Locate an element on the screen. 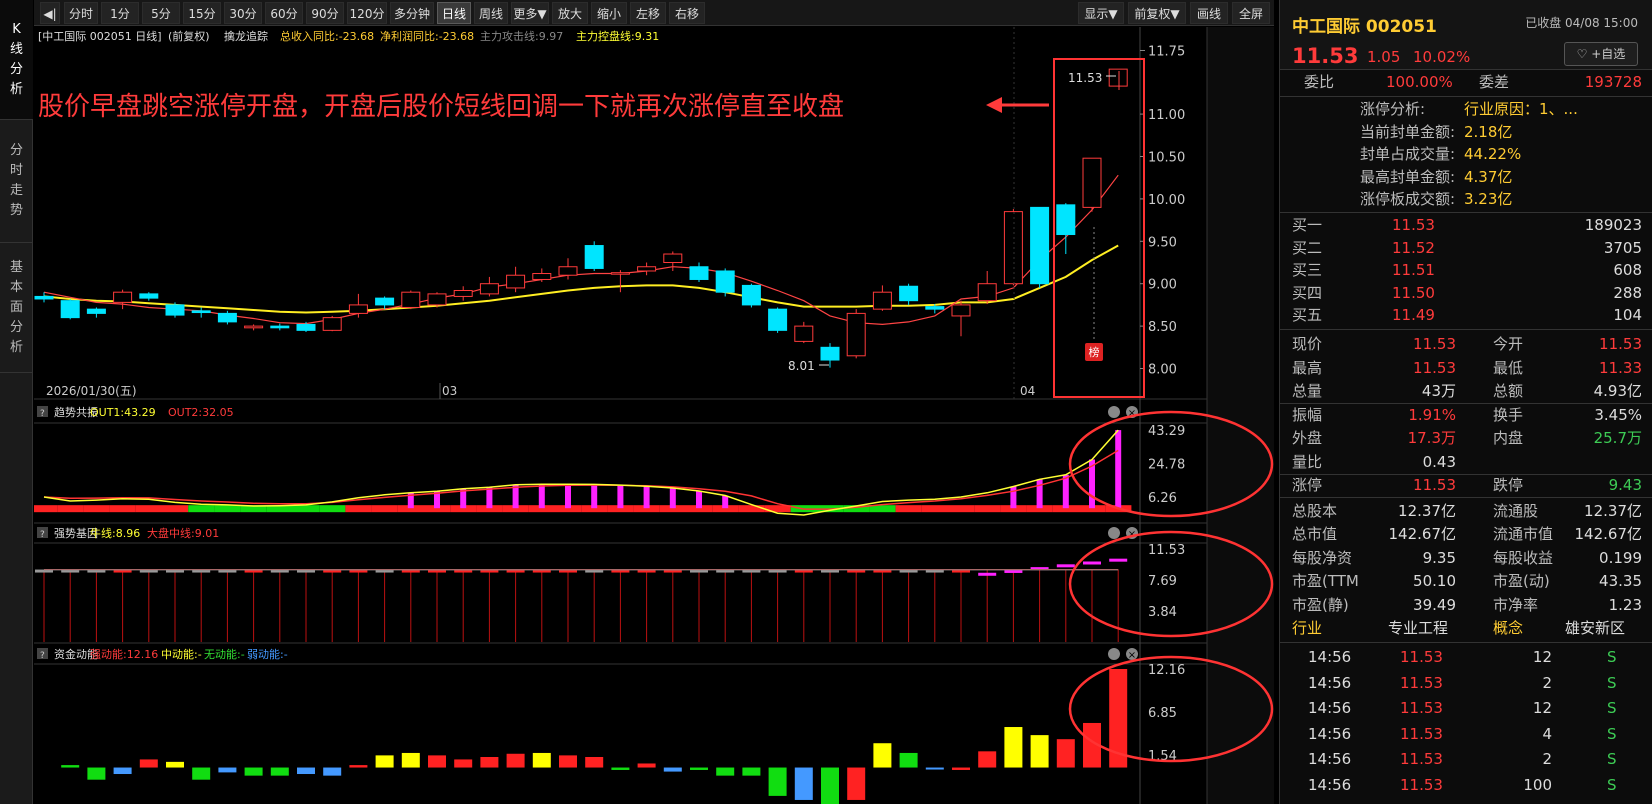  panel3-gear-icon is located at coordinates (1114, 654).